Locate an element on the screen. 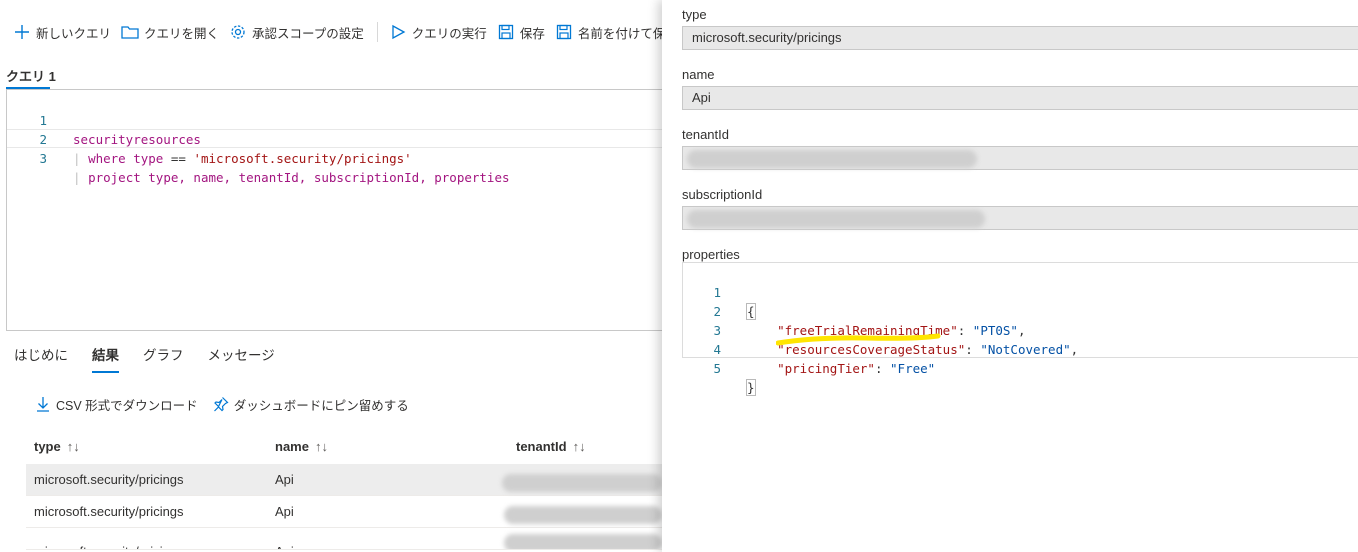 The image size is (1358, 552). field-label-name: name is located at coordinates (698, 74).